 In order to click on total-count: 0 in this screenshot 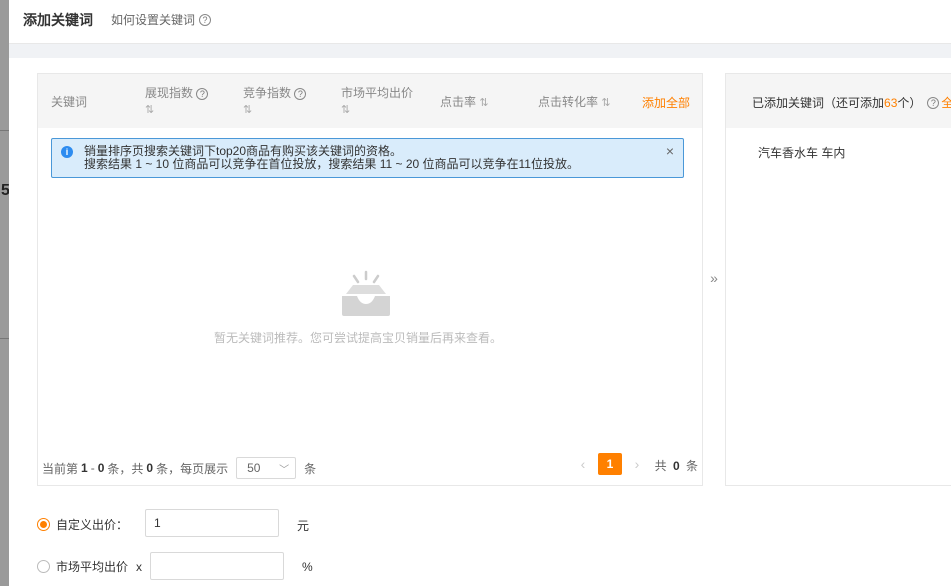, I will do `click(676, 466)`.